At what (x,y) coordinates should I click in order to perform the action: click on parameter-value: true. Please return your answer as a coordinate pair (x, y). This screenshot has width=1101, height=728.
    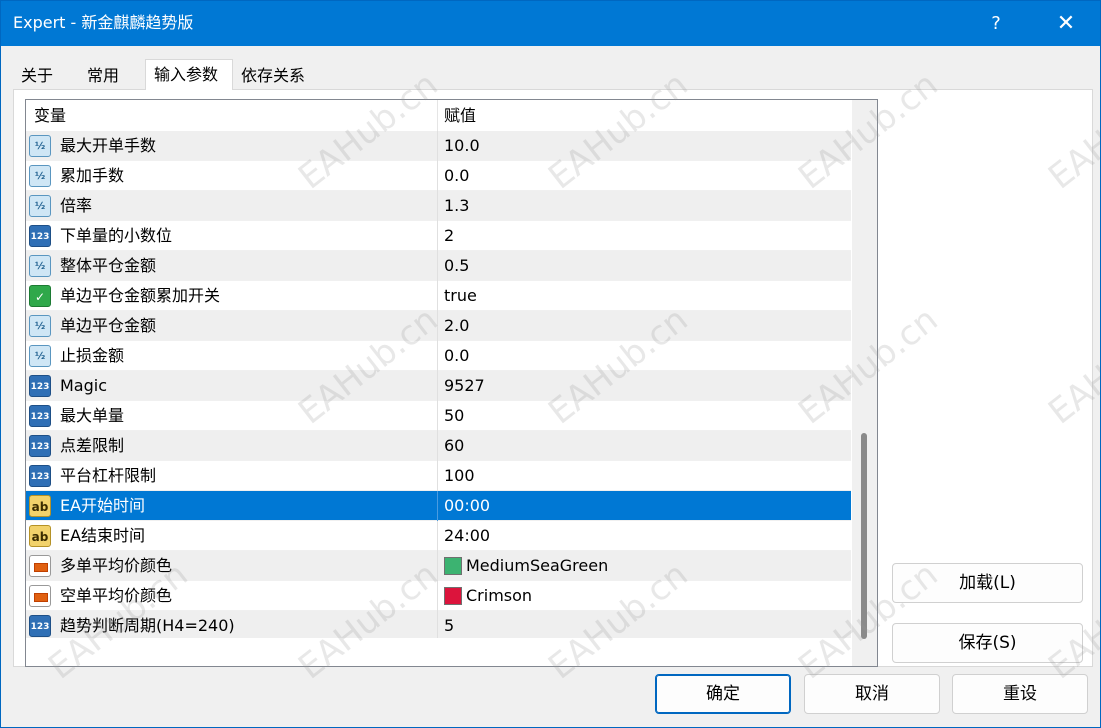
    Looking at the image, I should click on (460, 296).